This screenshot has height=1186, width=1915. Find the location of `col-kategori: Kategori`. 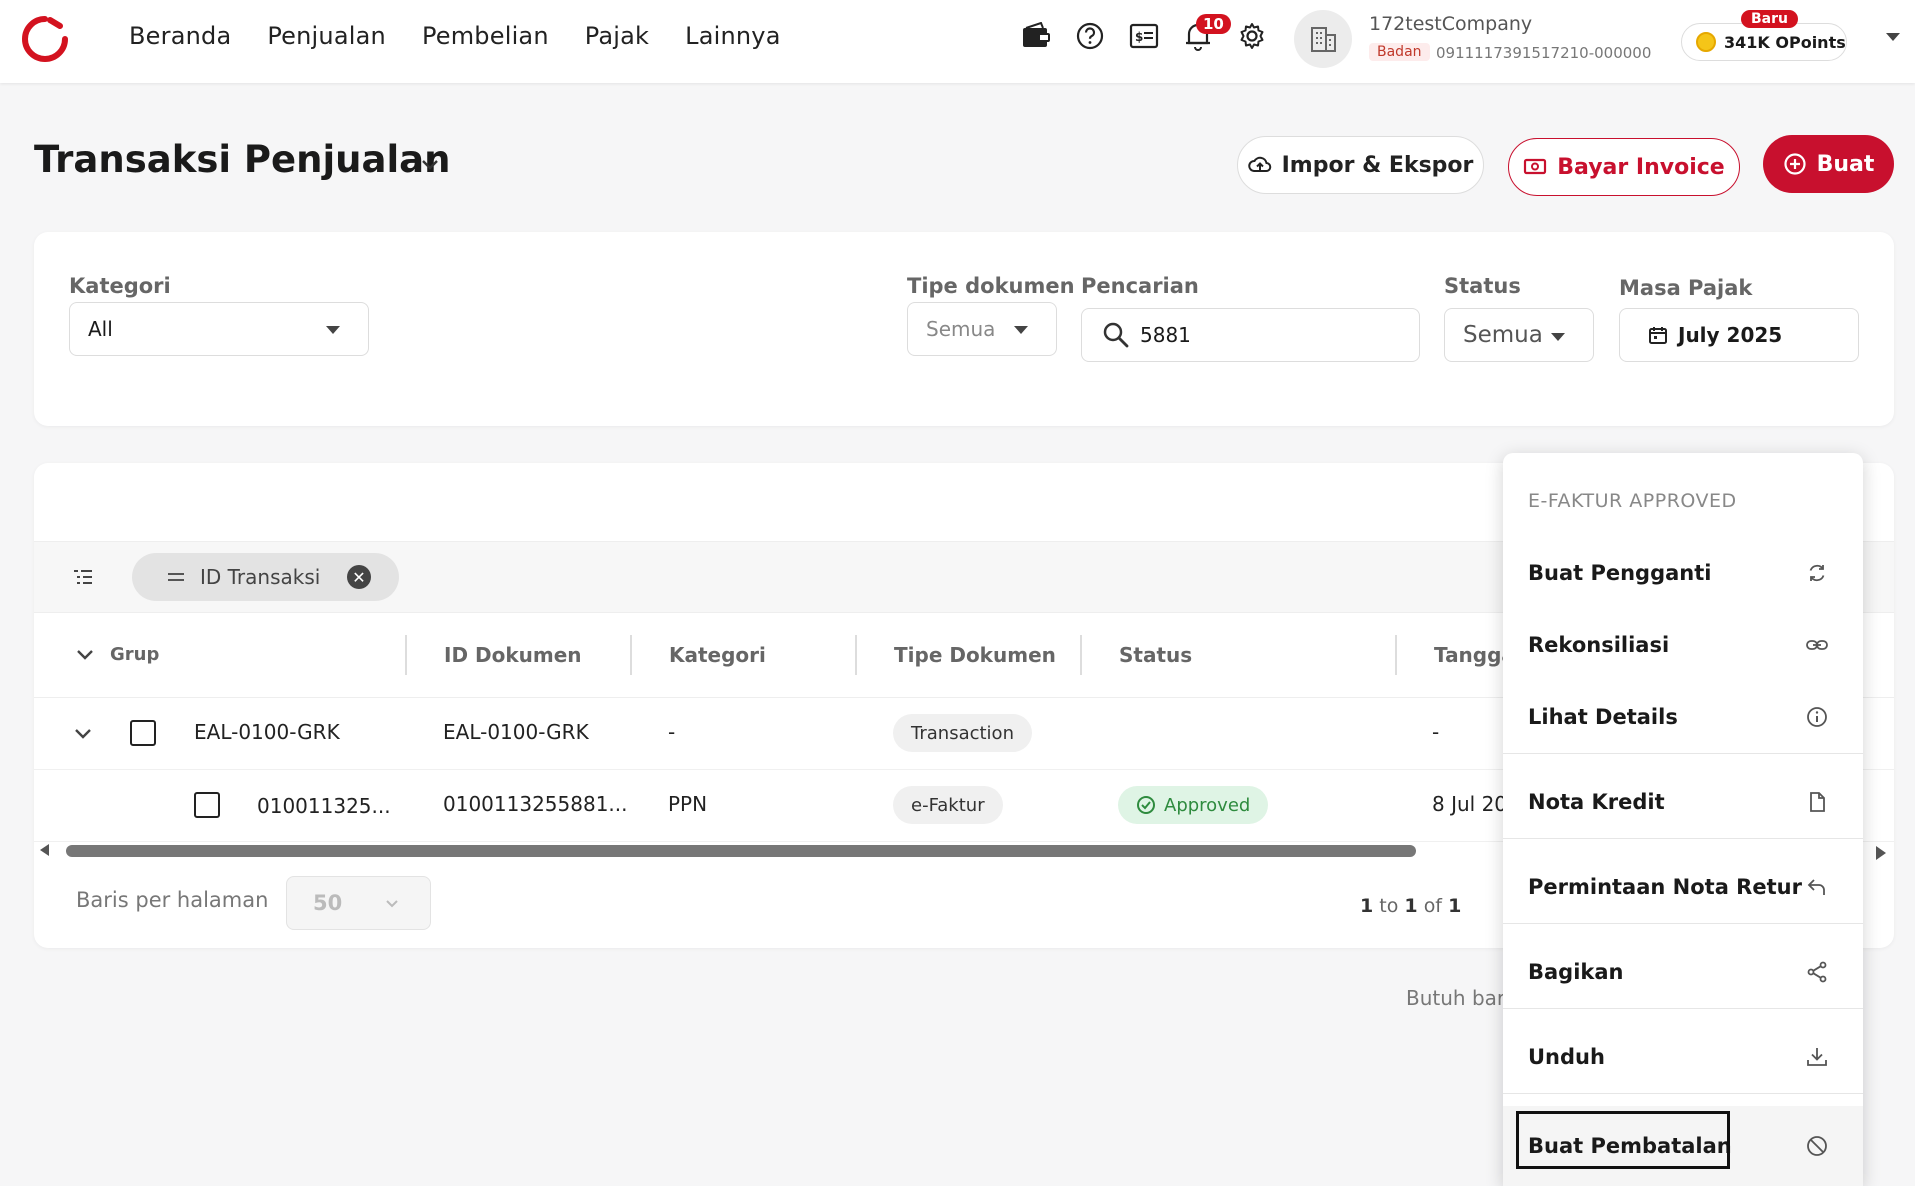

col-kategori: Kategori is located at coordinates (717, 655).